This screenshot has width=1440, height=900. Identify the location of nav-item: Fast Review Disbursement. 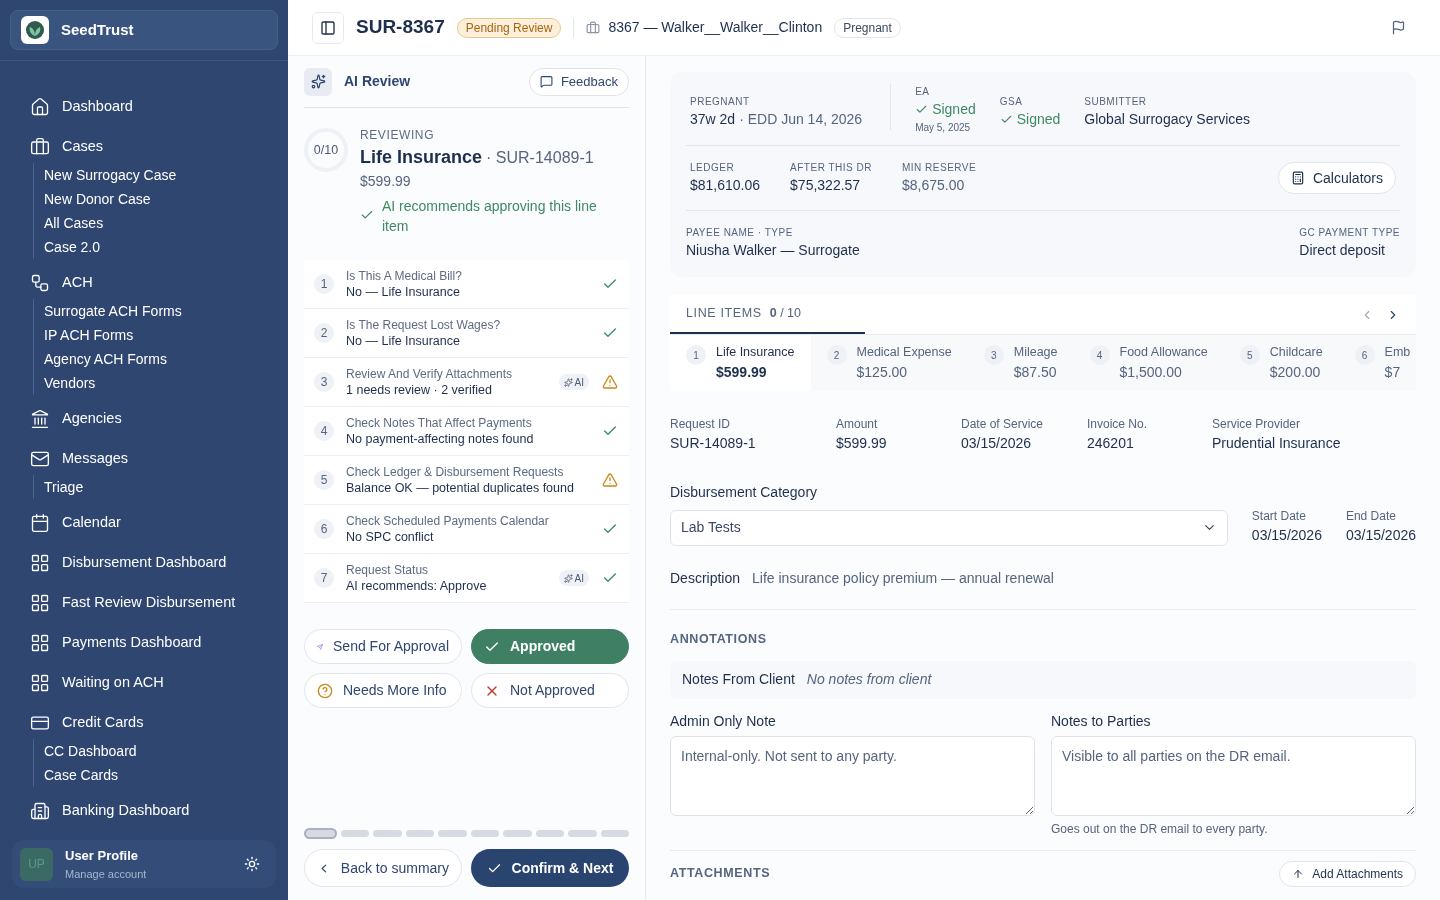
(144, 603).